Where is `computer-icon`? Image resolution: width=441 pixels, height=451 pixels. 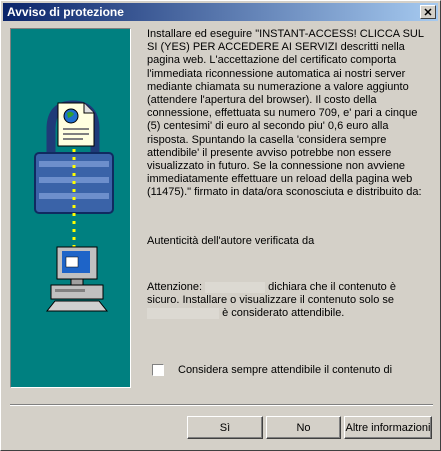
computer-icon is located at coordinates (77, 279).